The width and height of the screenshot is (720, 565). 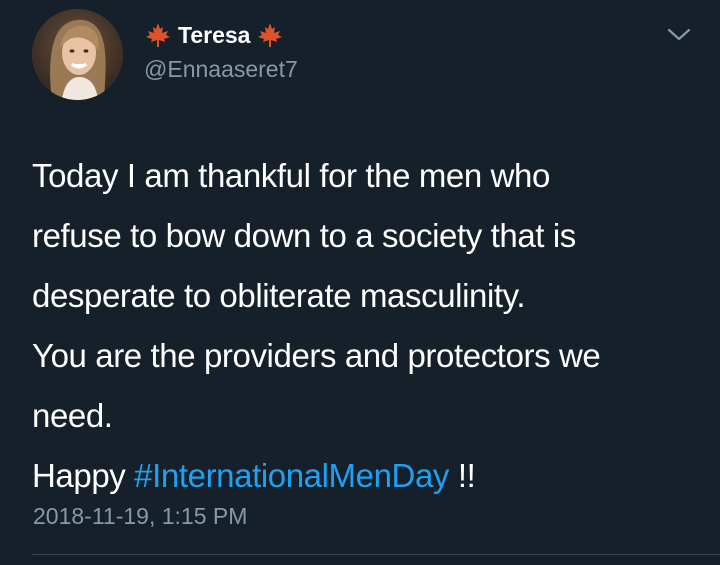 I want to click on hashtag-link: #InternationalMenDay, so click(x=291, y=475).